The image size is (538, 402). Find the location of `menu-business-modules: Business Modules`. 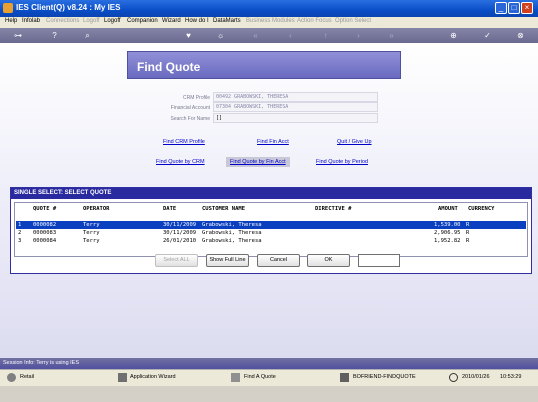

menu-business-modules: Business Modules is located at coordinates (270, 21).